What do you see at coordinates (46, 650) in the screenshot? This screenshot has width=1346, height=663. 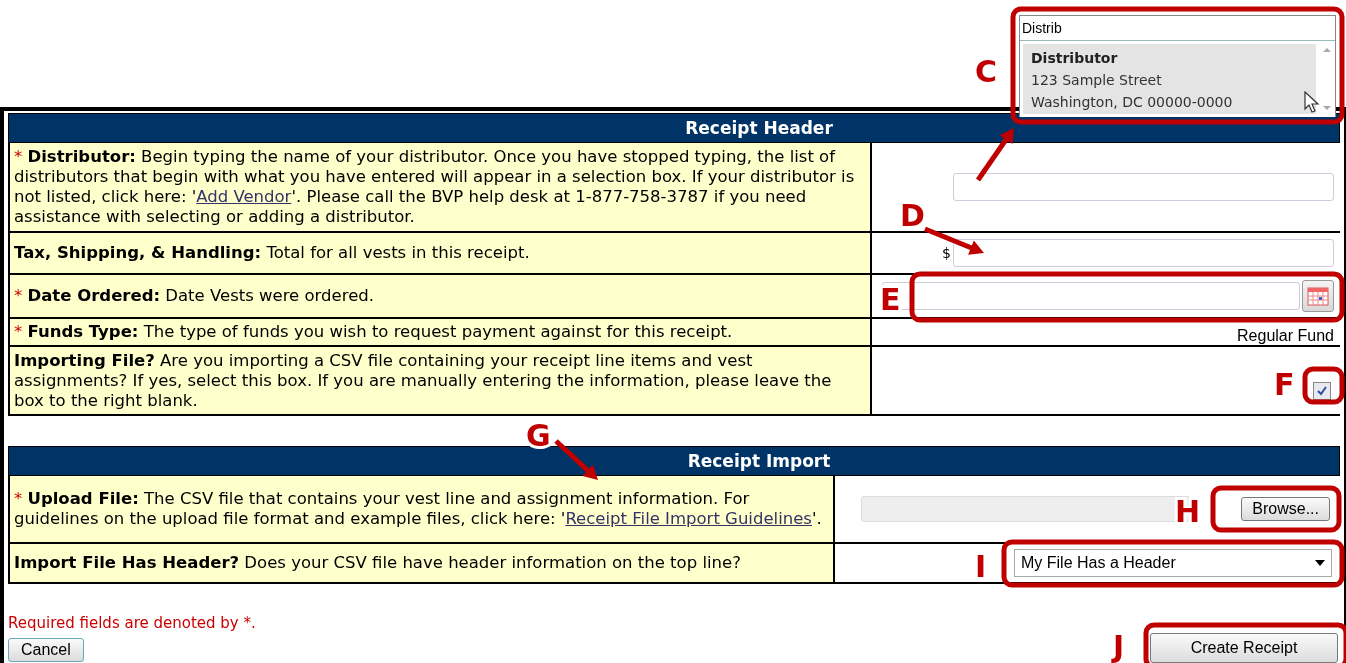 I see `cancel-button: Cancel` at bounding box center [46, 650].